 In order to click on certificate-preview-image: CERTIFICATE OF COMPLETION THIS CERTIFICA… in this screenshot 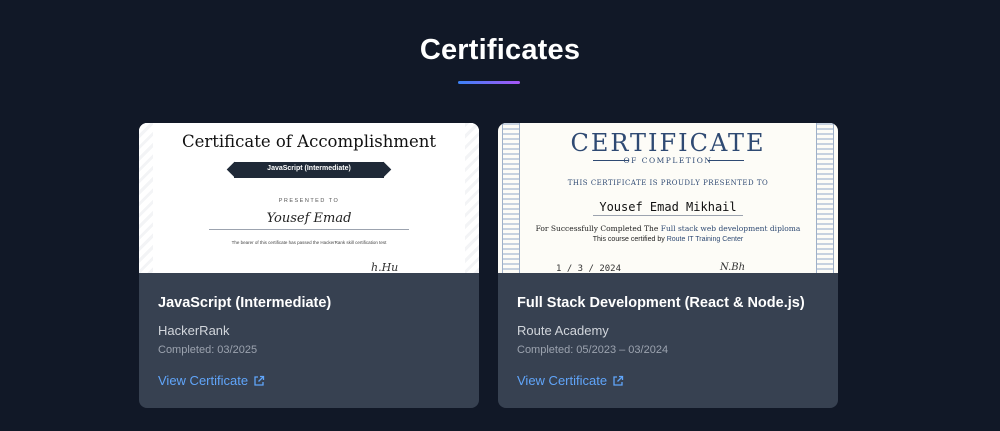, I will do `click(668, 198)`.